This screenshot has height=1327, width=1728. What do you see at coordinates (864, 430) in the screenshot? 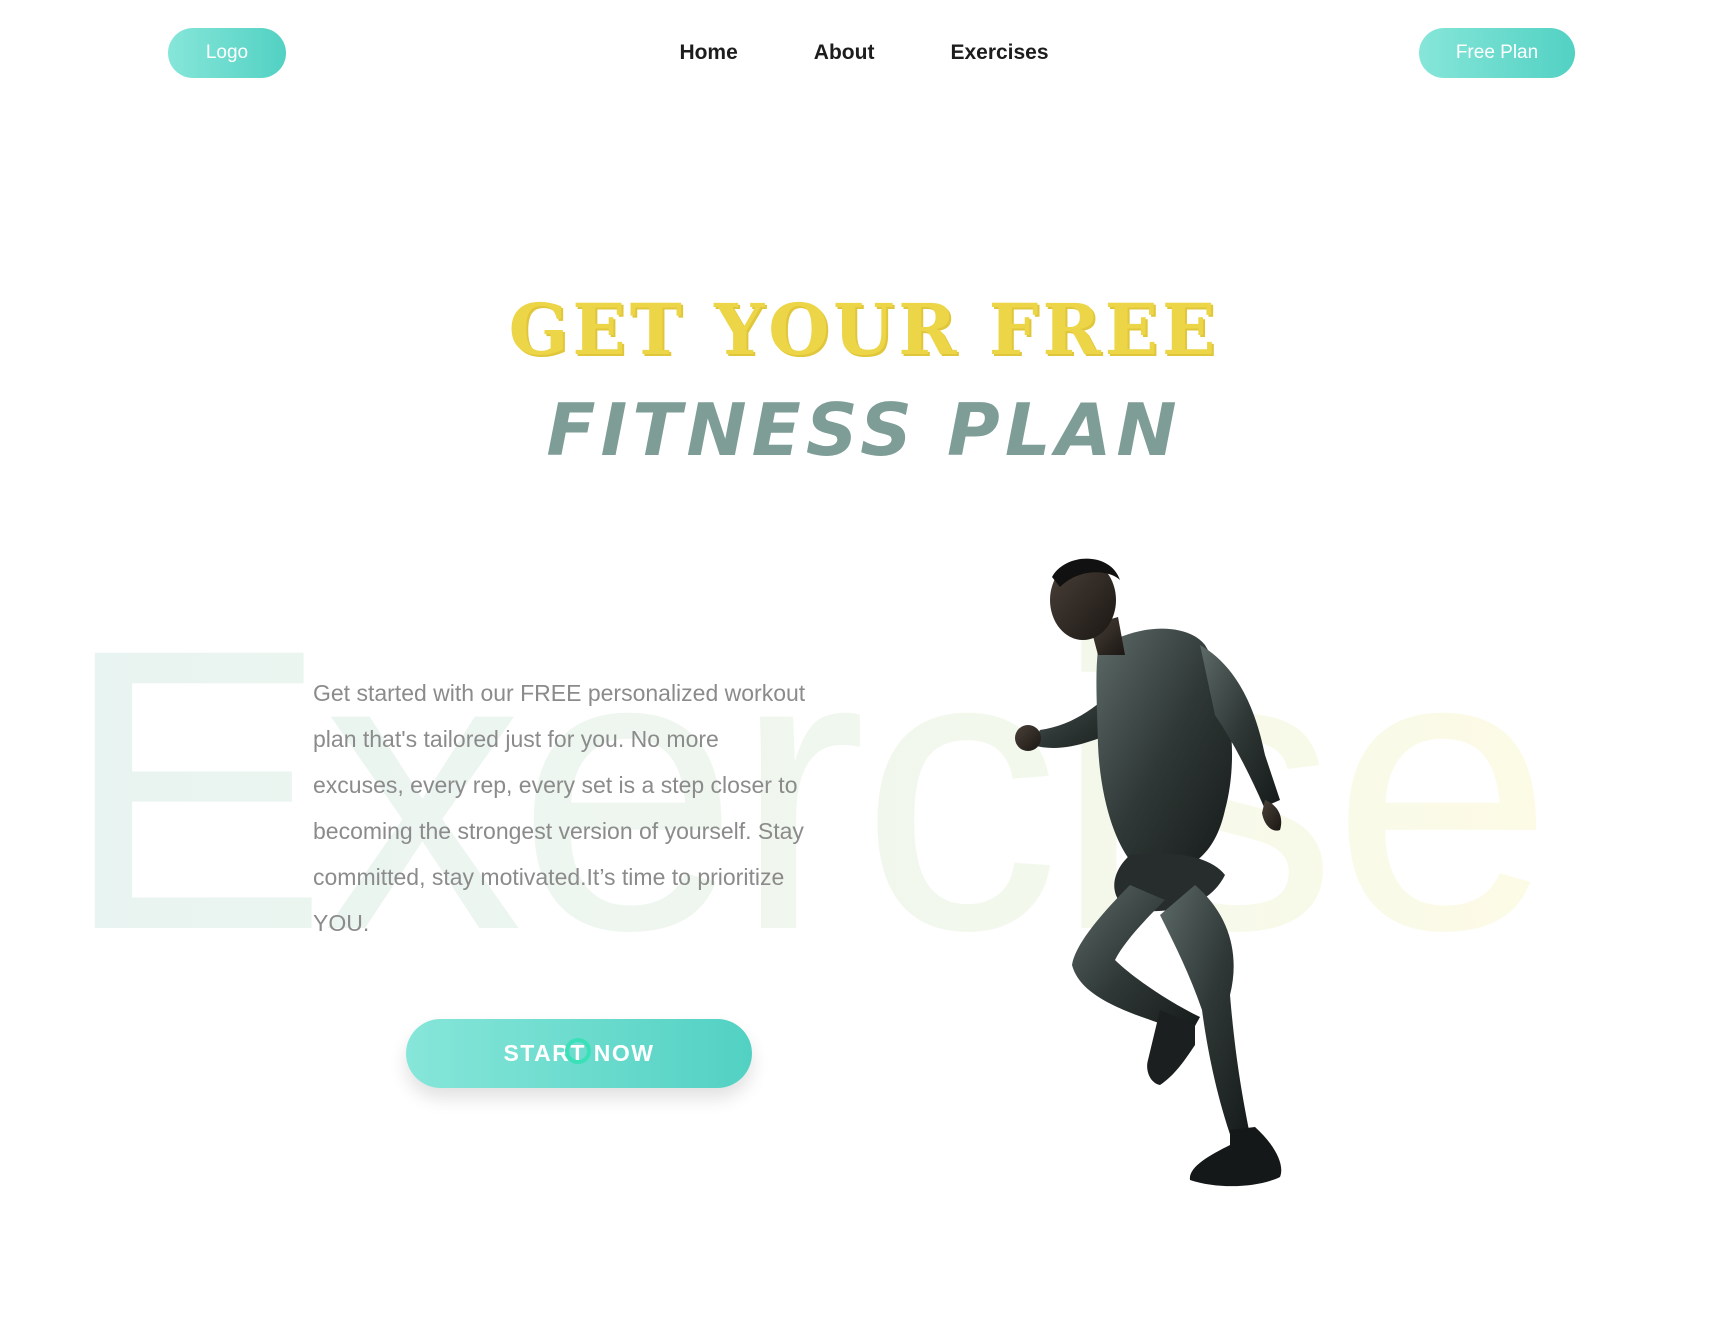
I see `hero-title-line2: FITNESS PLAN` at bounding box center [864, 430].